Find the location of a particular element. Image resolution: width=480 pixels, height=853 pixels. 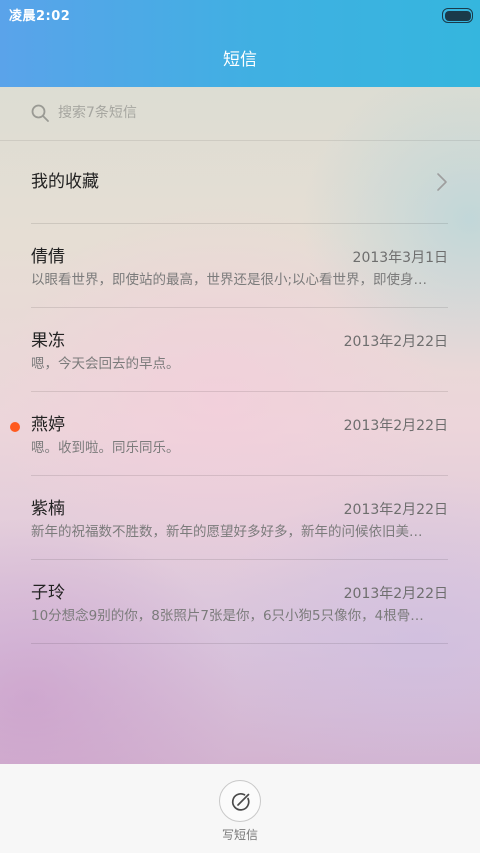

conversation-item: 燕婷 2013年2月22日 嗯。收到啦。同乐同乐。 is located at coordinates (229, 434).